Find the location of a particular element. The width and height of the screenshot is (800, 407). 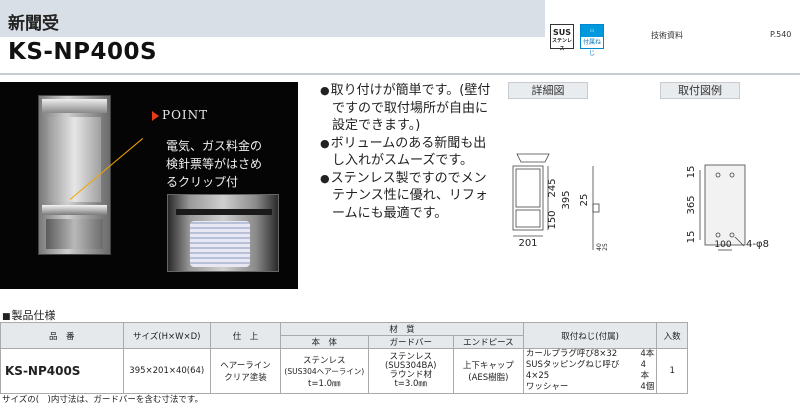

dim-25-side: 25 is located at coordinates (605, 247).